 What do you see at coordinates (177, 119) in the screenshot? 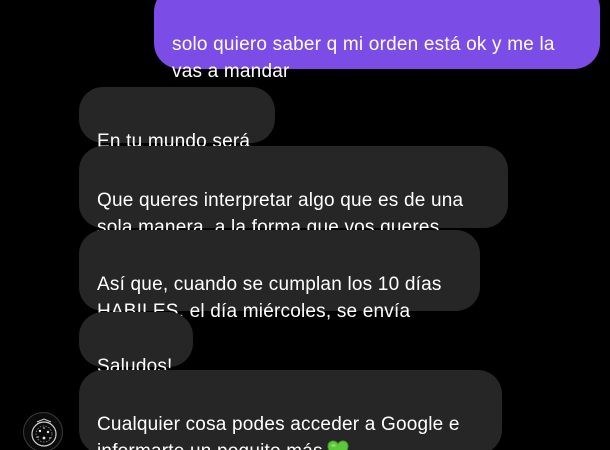
I see `received-message-bubble: En tu mundo será` at bounding box center [177, 119].